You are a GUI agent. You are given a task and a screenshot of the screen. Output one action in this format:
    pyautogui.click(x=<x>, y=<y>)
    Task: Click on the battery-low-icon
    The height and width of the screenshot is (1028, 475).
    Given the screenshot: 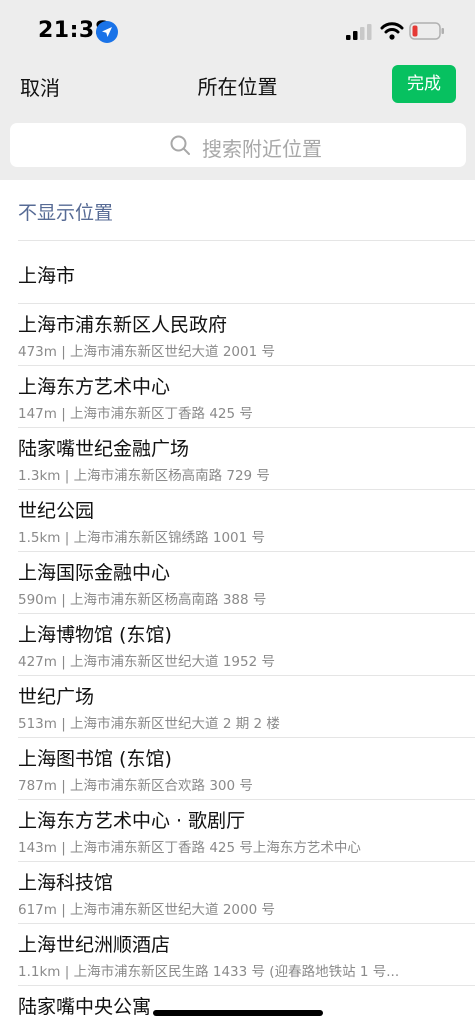 What is the action you would take?
    pyautogui.click(x=426, y=31)
    